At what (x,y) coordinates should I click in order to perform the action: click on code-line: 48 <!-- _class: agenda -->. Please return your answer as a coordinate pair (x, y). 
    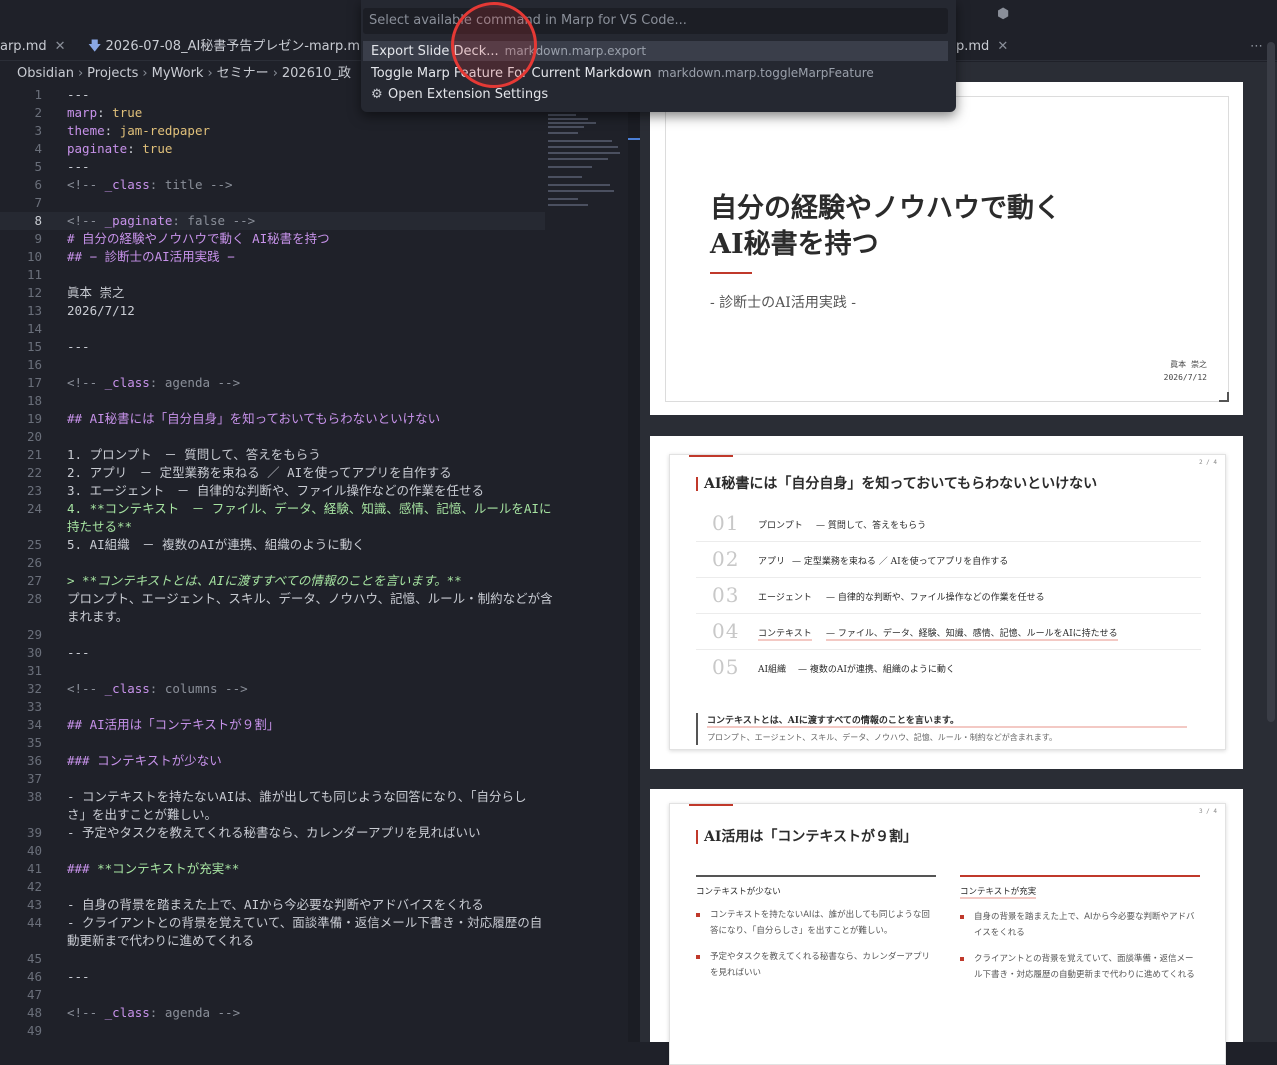
    Looking at the image, I should click on (272, 1013).